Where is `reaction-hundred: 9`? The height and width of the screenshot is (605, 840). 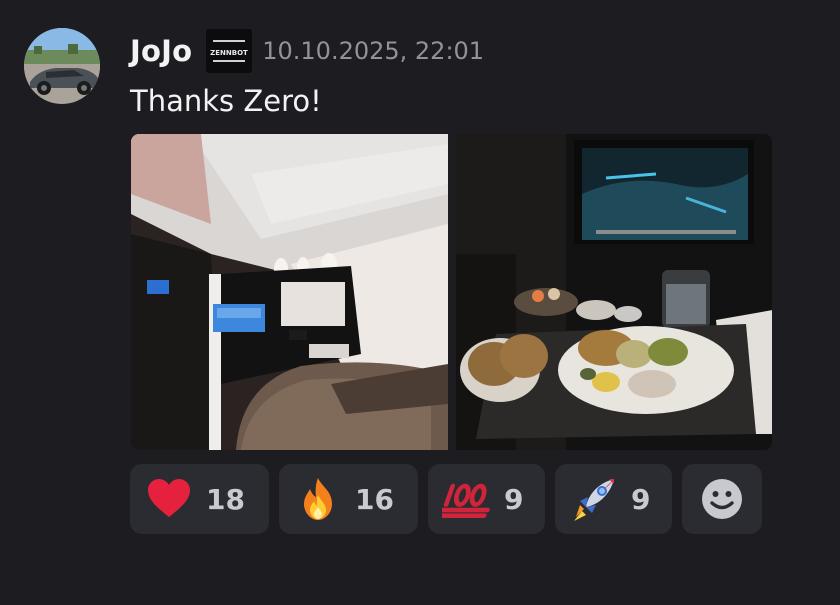
reaction-hundred: 9 is located at coordinates (486, 499).